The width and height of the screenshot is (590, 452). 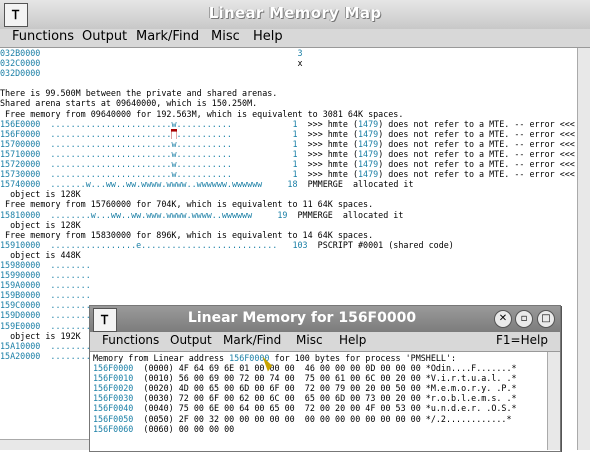 What do you see at coordinates (295, 38) in the screenshot?
I see `menu-bar: Functions Output Mark/Find Misc Help` at bounding box center [295, 38].